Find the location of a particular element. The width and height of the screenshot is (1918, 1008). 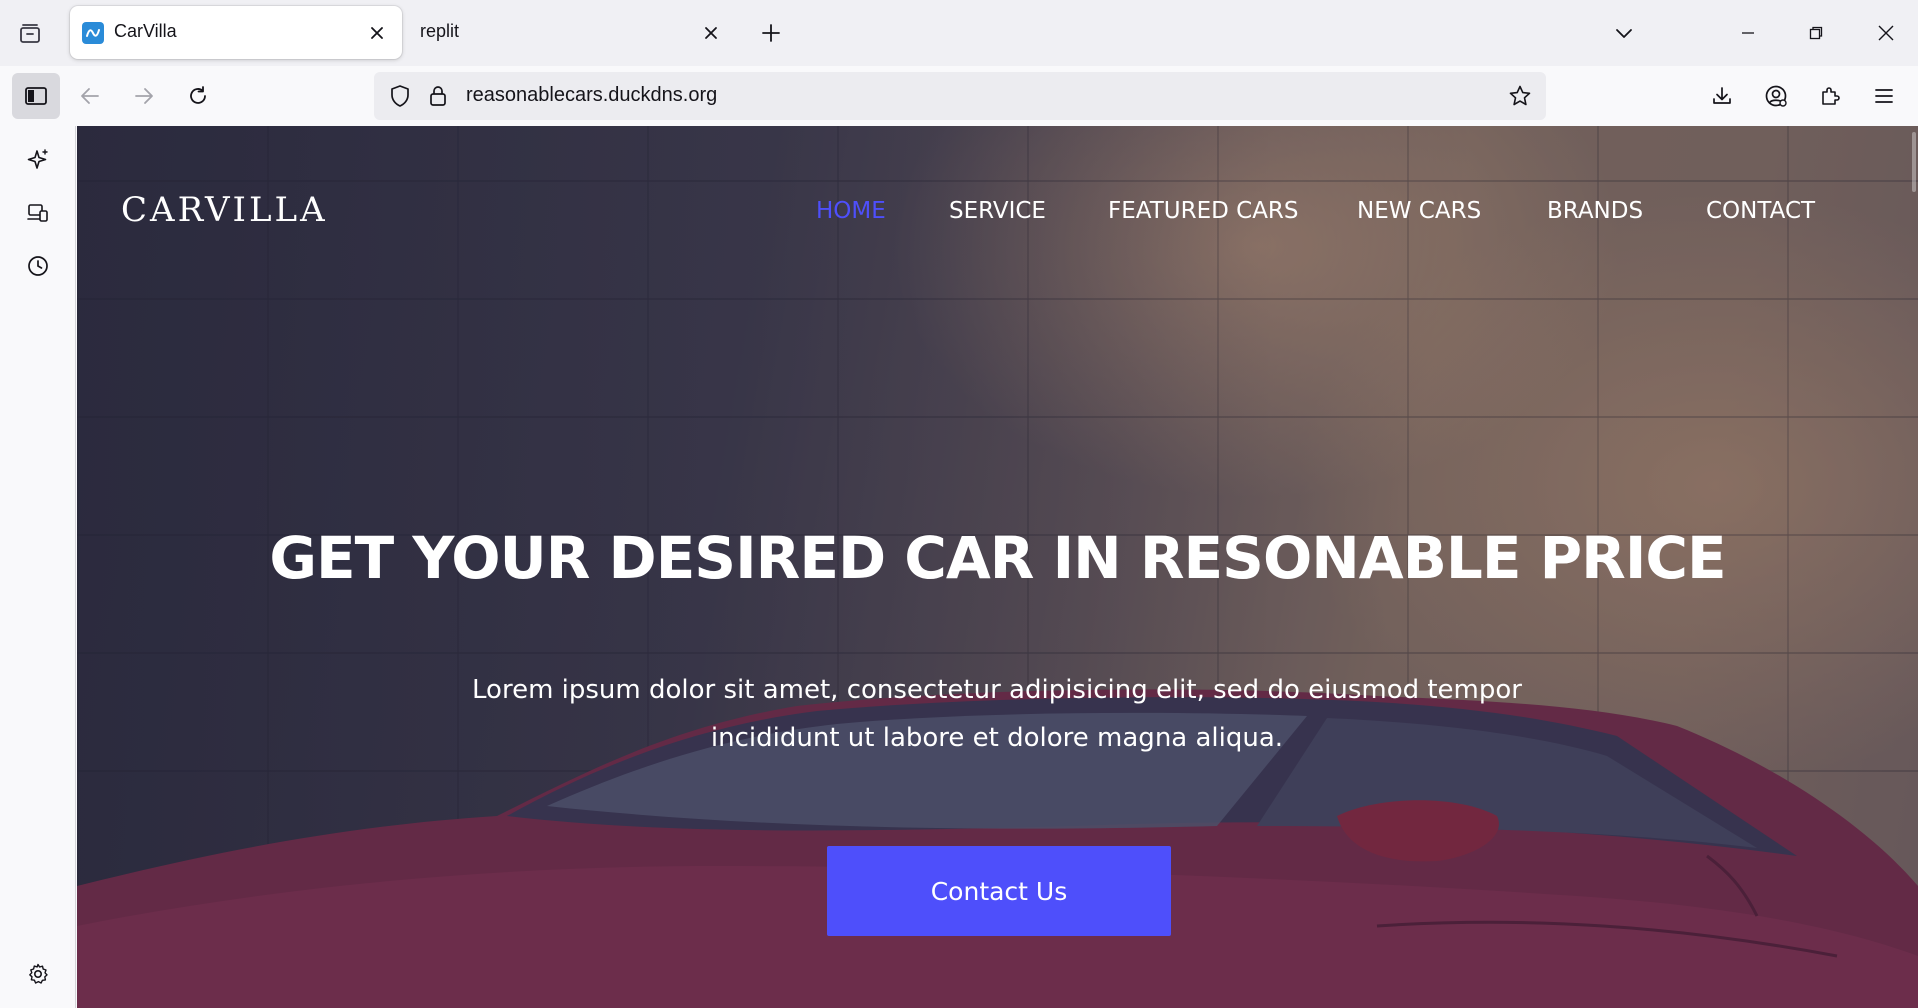

forward-button is located at coordinates (144, 96).